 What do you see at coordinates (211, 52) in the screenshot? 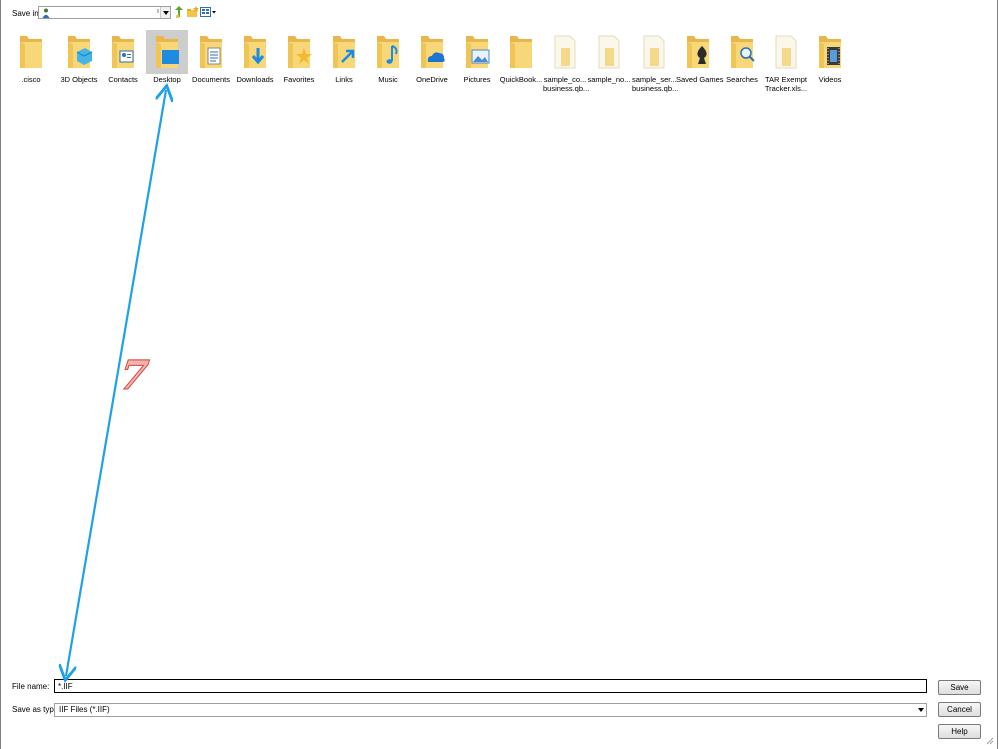
I see `documents-folder-icon` at bounding box center [211, 52].